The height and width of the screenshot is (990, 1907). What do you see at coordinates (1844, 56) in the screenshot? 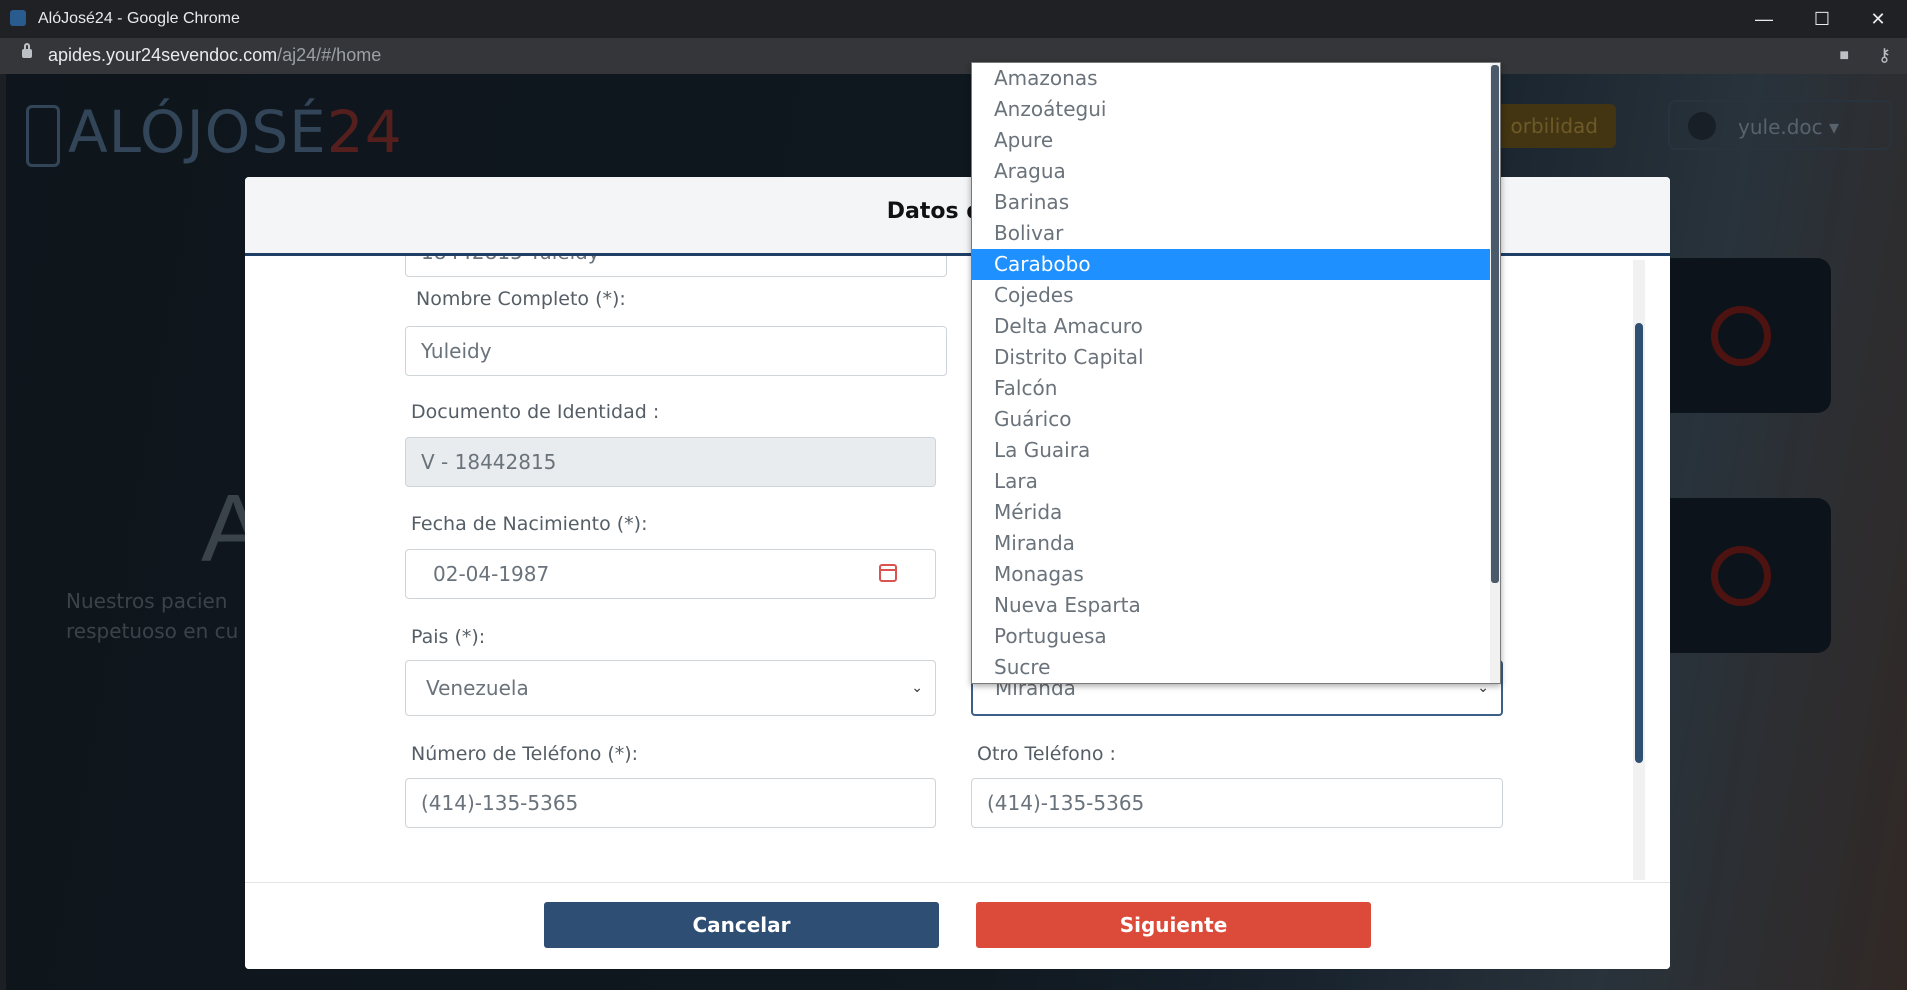
I see `camera-icon: ■` at bounding box center [1844, 56].